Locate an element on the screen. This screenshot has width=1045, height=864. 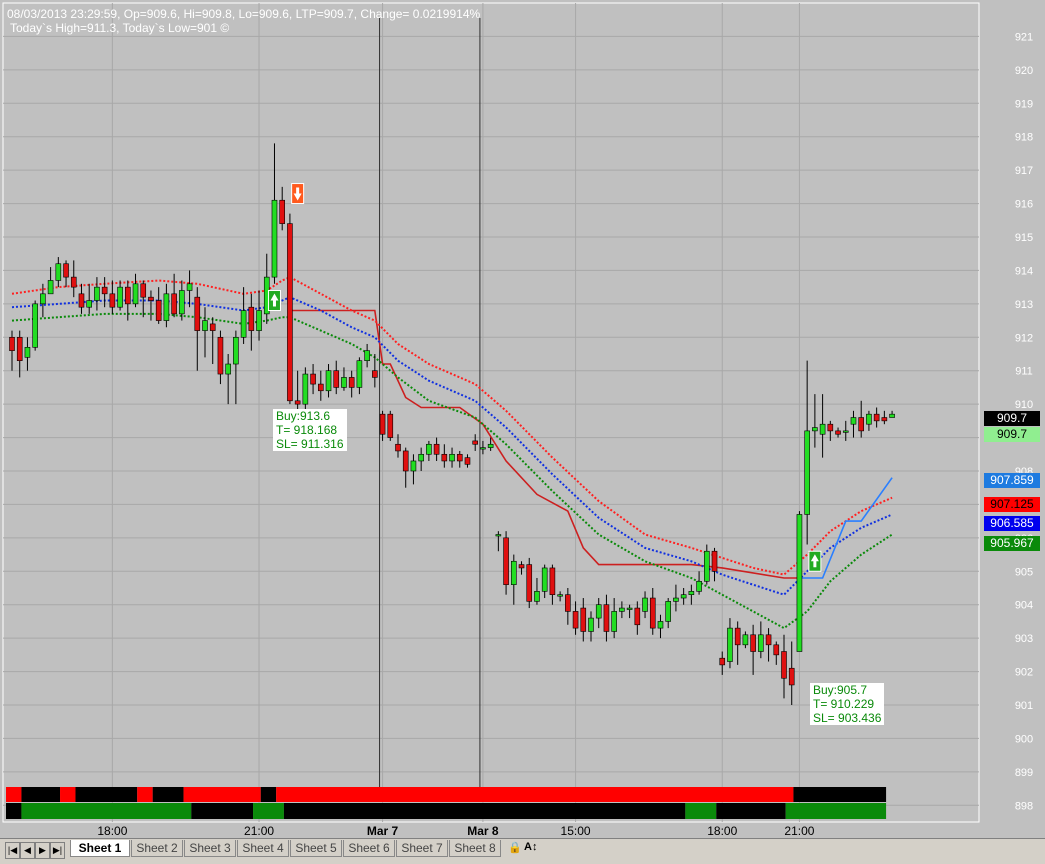
y-tick-label: 920 is located at coordinates (1024, 71).